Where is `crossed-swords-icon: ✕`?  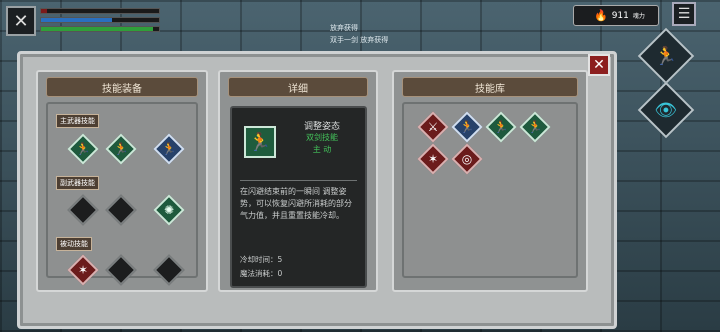 crossed-swords-icon: ✕ is located at coordinates (21, 21).